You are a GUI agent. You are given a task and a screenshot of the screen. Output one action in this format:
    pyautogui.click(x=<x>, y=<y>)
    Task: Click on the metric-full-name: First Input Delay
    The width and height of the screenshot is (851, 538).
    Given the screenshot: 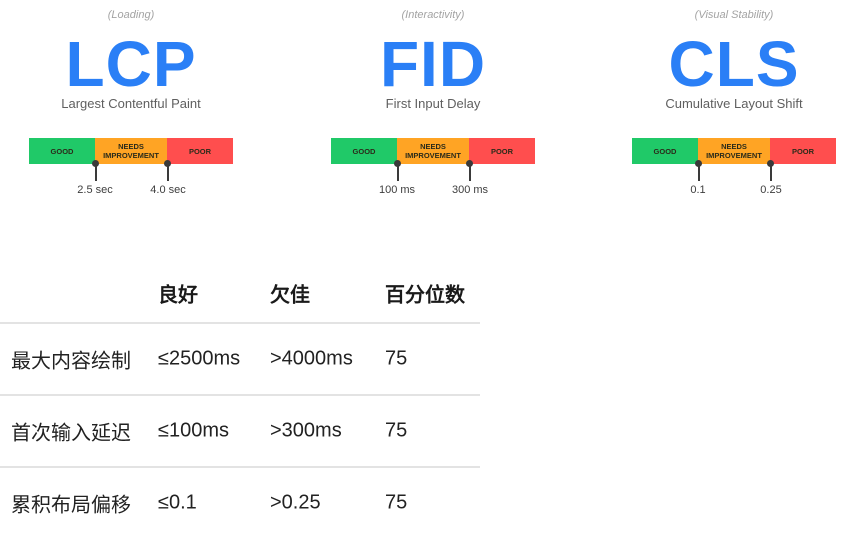 What is the action you would take?
    pyautogui.click(x=433, y=103)
    